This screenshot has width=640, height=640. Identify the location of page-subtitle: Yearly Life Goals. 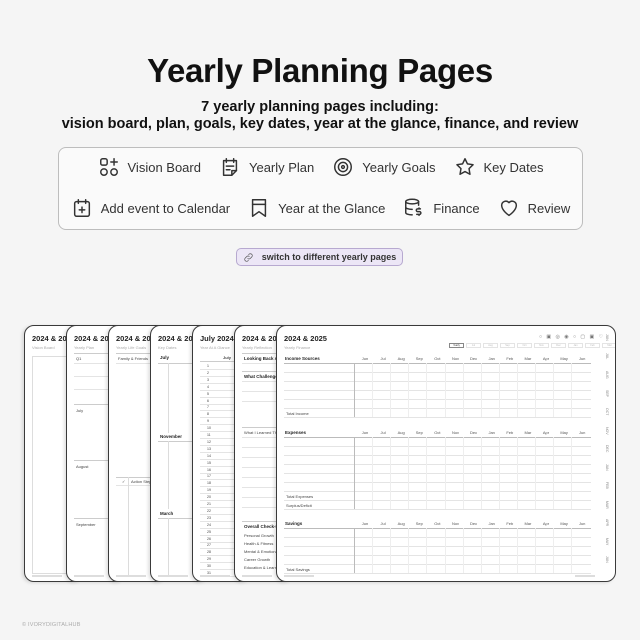
(131, 347).